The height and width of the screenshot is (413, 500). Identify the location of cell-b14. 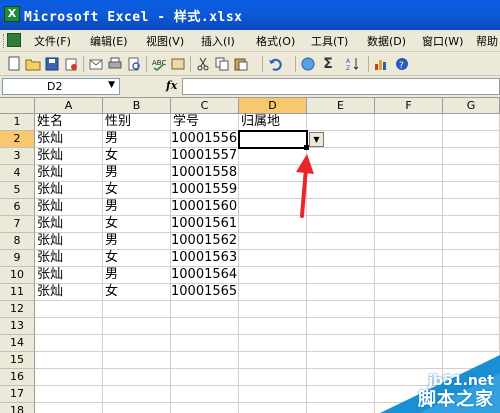
(137, 343).